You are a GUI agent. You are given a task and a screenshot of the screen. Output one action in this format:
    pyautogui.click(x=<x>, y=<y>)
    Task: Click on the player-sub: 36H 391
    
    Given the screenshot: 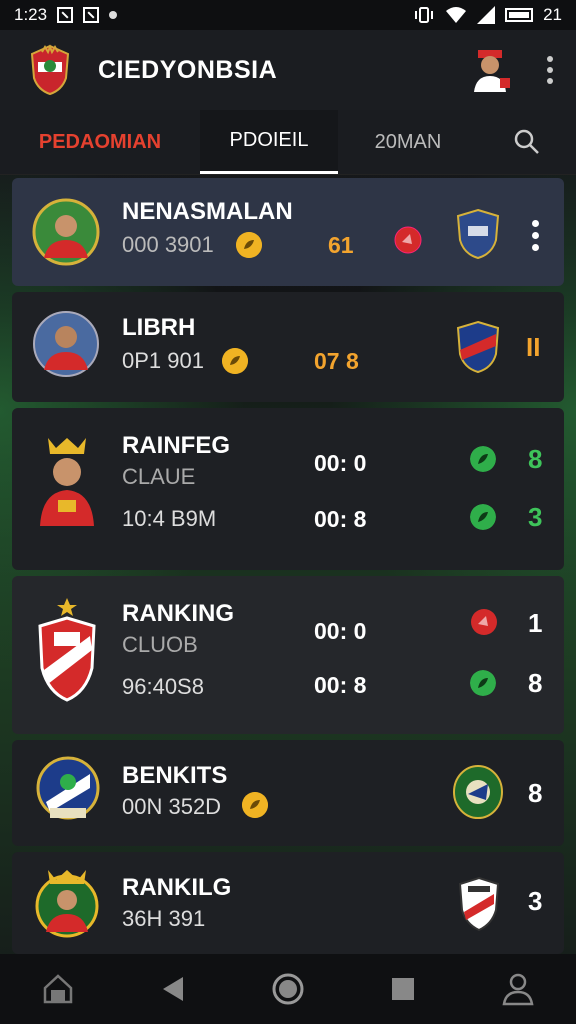 What is the action you would take?
    pyautogui.click(x=164, y=918)
    